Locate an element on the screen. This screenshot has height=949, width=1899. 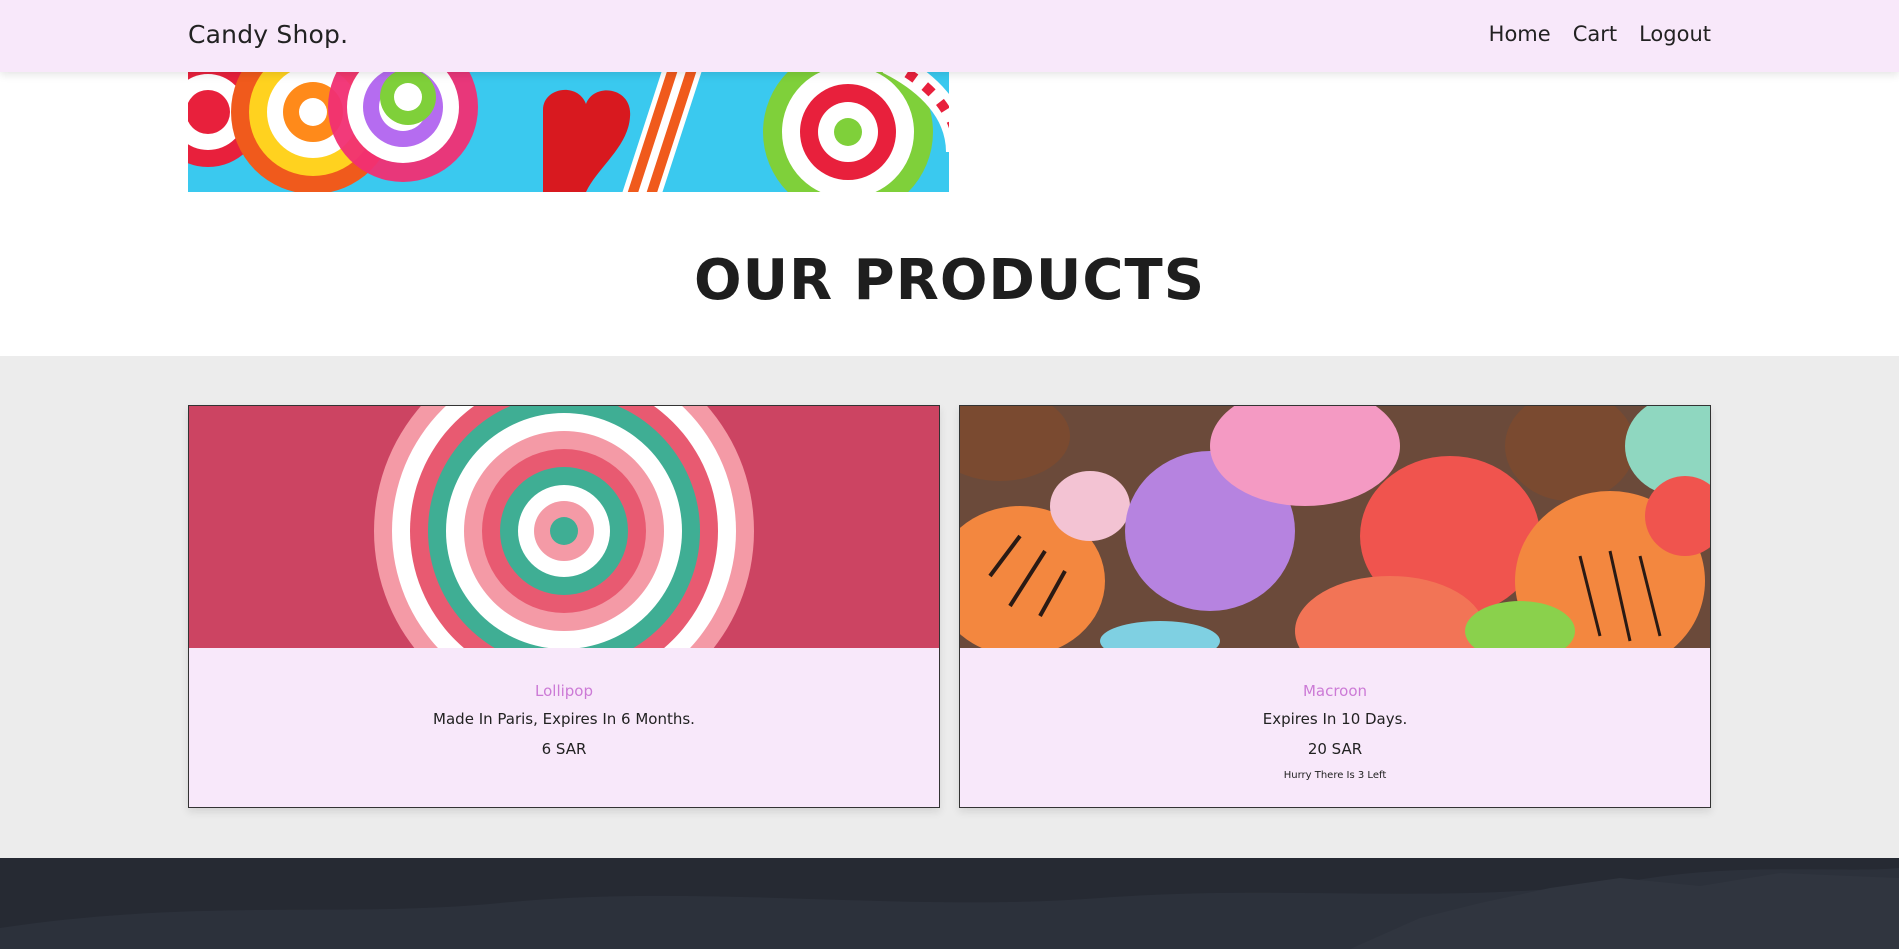
navbar: Candy Shop. Home Cart Logout is located at coordinates (949, 36).